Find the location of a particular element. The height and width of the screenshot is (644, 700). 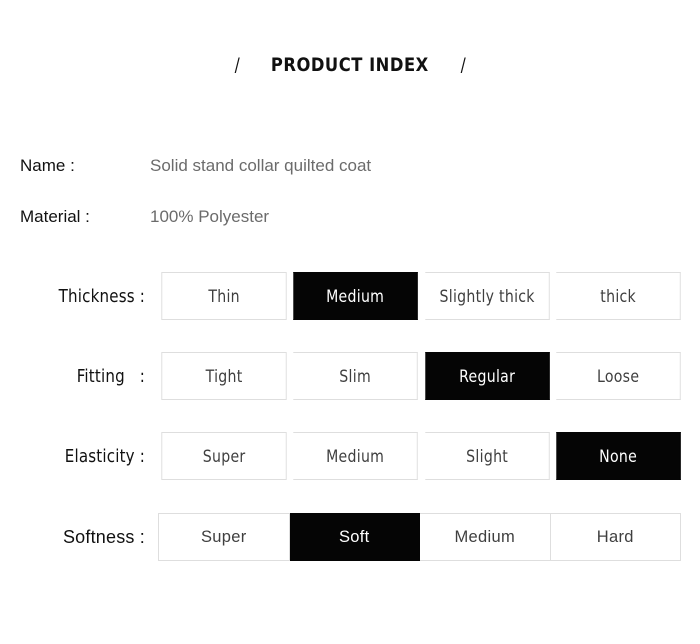

thickness-label: Thickness : is located at coordinates (102, 296).